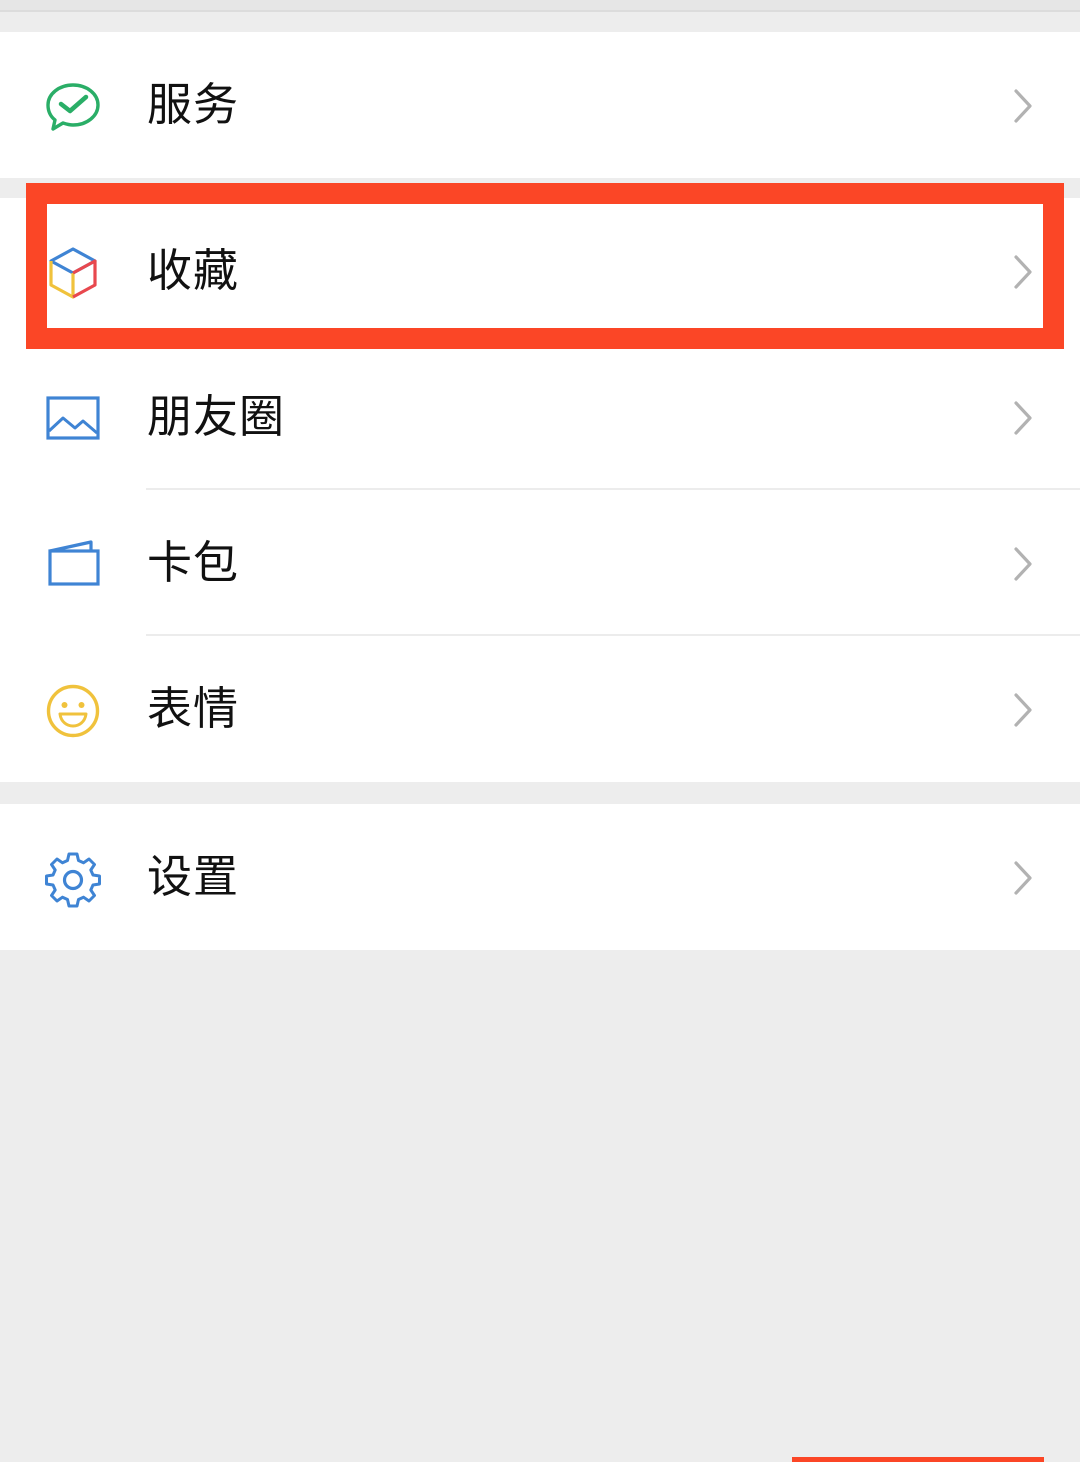  I want to click on wallet-icon, so click(73, 565).